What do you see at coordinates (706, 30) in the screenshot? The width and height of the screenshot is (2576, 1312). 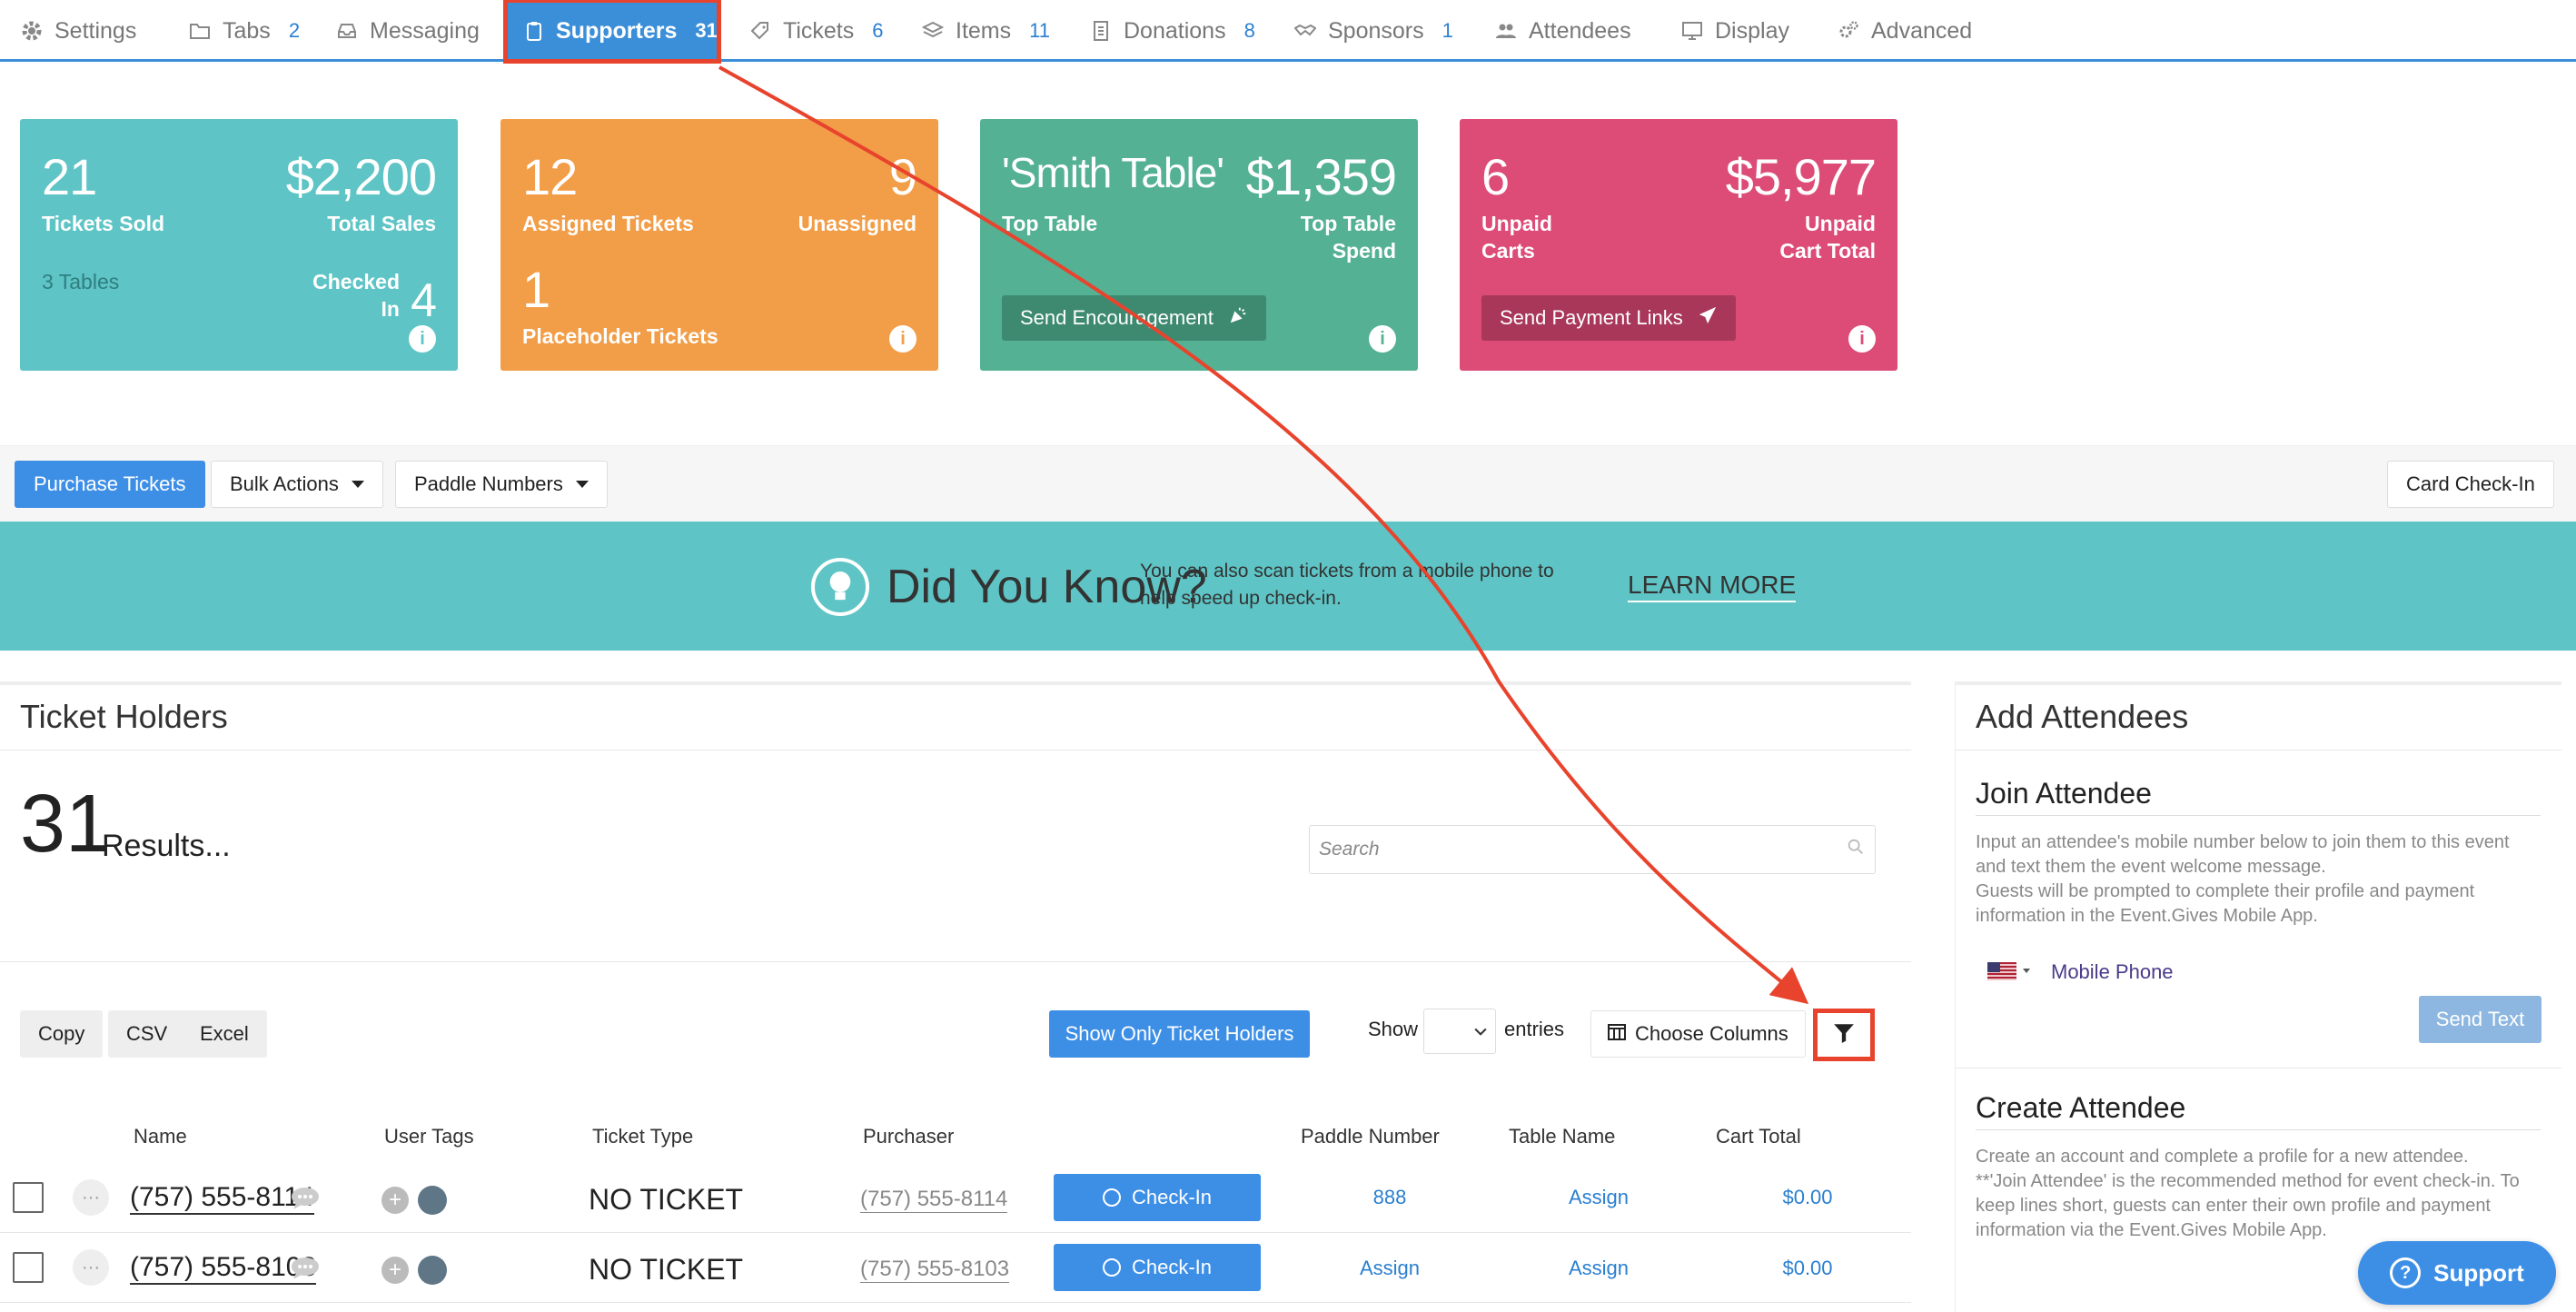 I see `tab-count: 31` at bounding box center [706, 30].